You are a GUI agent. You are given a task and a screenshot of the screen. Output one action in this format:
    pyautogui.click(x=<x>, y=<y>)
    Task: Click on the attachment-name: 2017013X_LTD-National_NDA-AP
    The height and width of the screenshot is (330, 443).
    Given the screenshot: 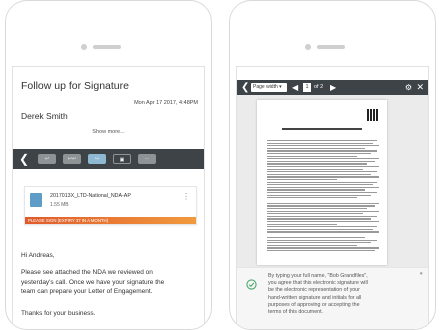 What is the action you would take?
    pyautogui.click(x=90, y=196)
    